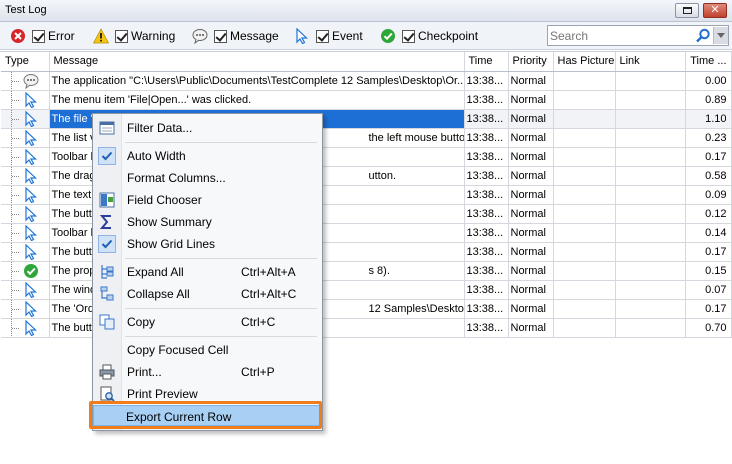 The image size is (732, 464). I want to click on menu-item-show-summary: Show Summary, so click(207, 221).